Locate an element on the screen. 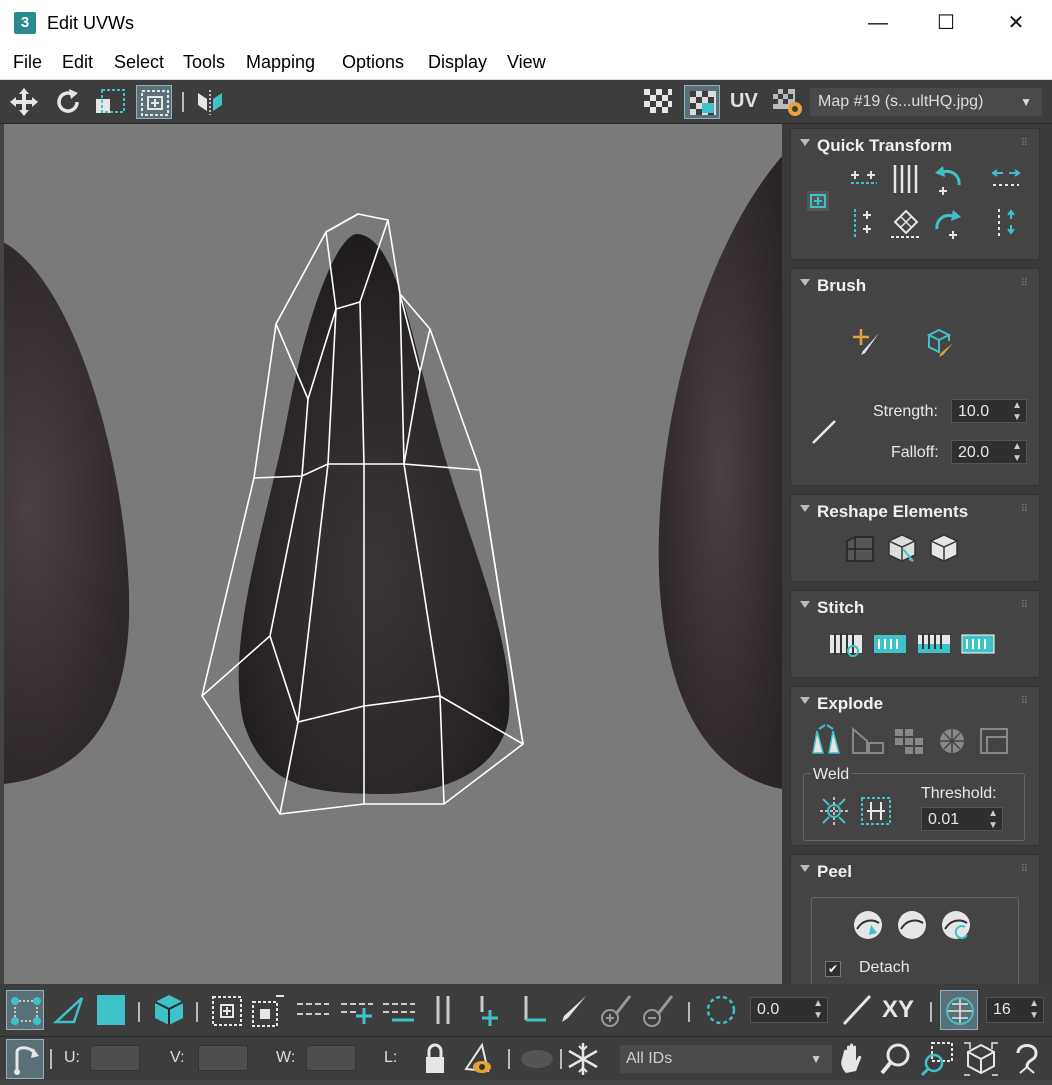 The image size is (1052, 1085). offset-icon is located at coordinates (857, 1010).